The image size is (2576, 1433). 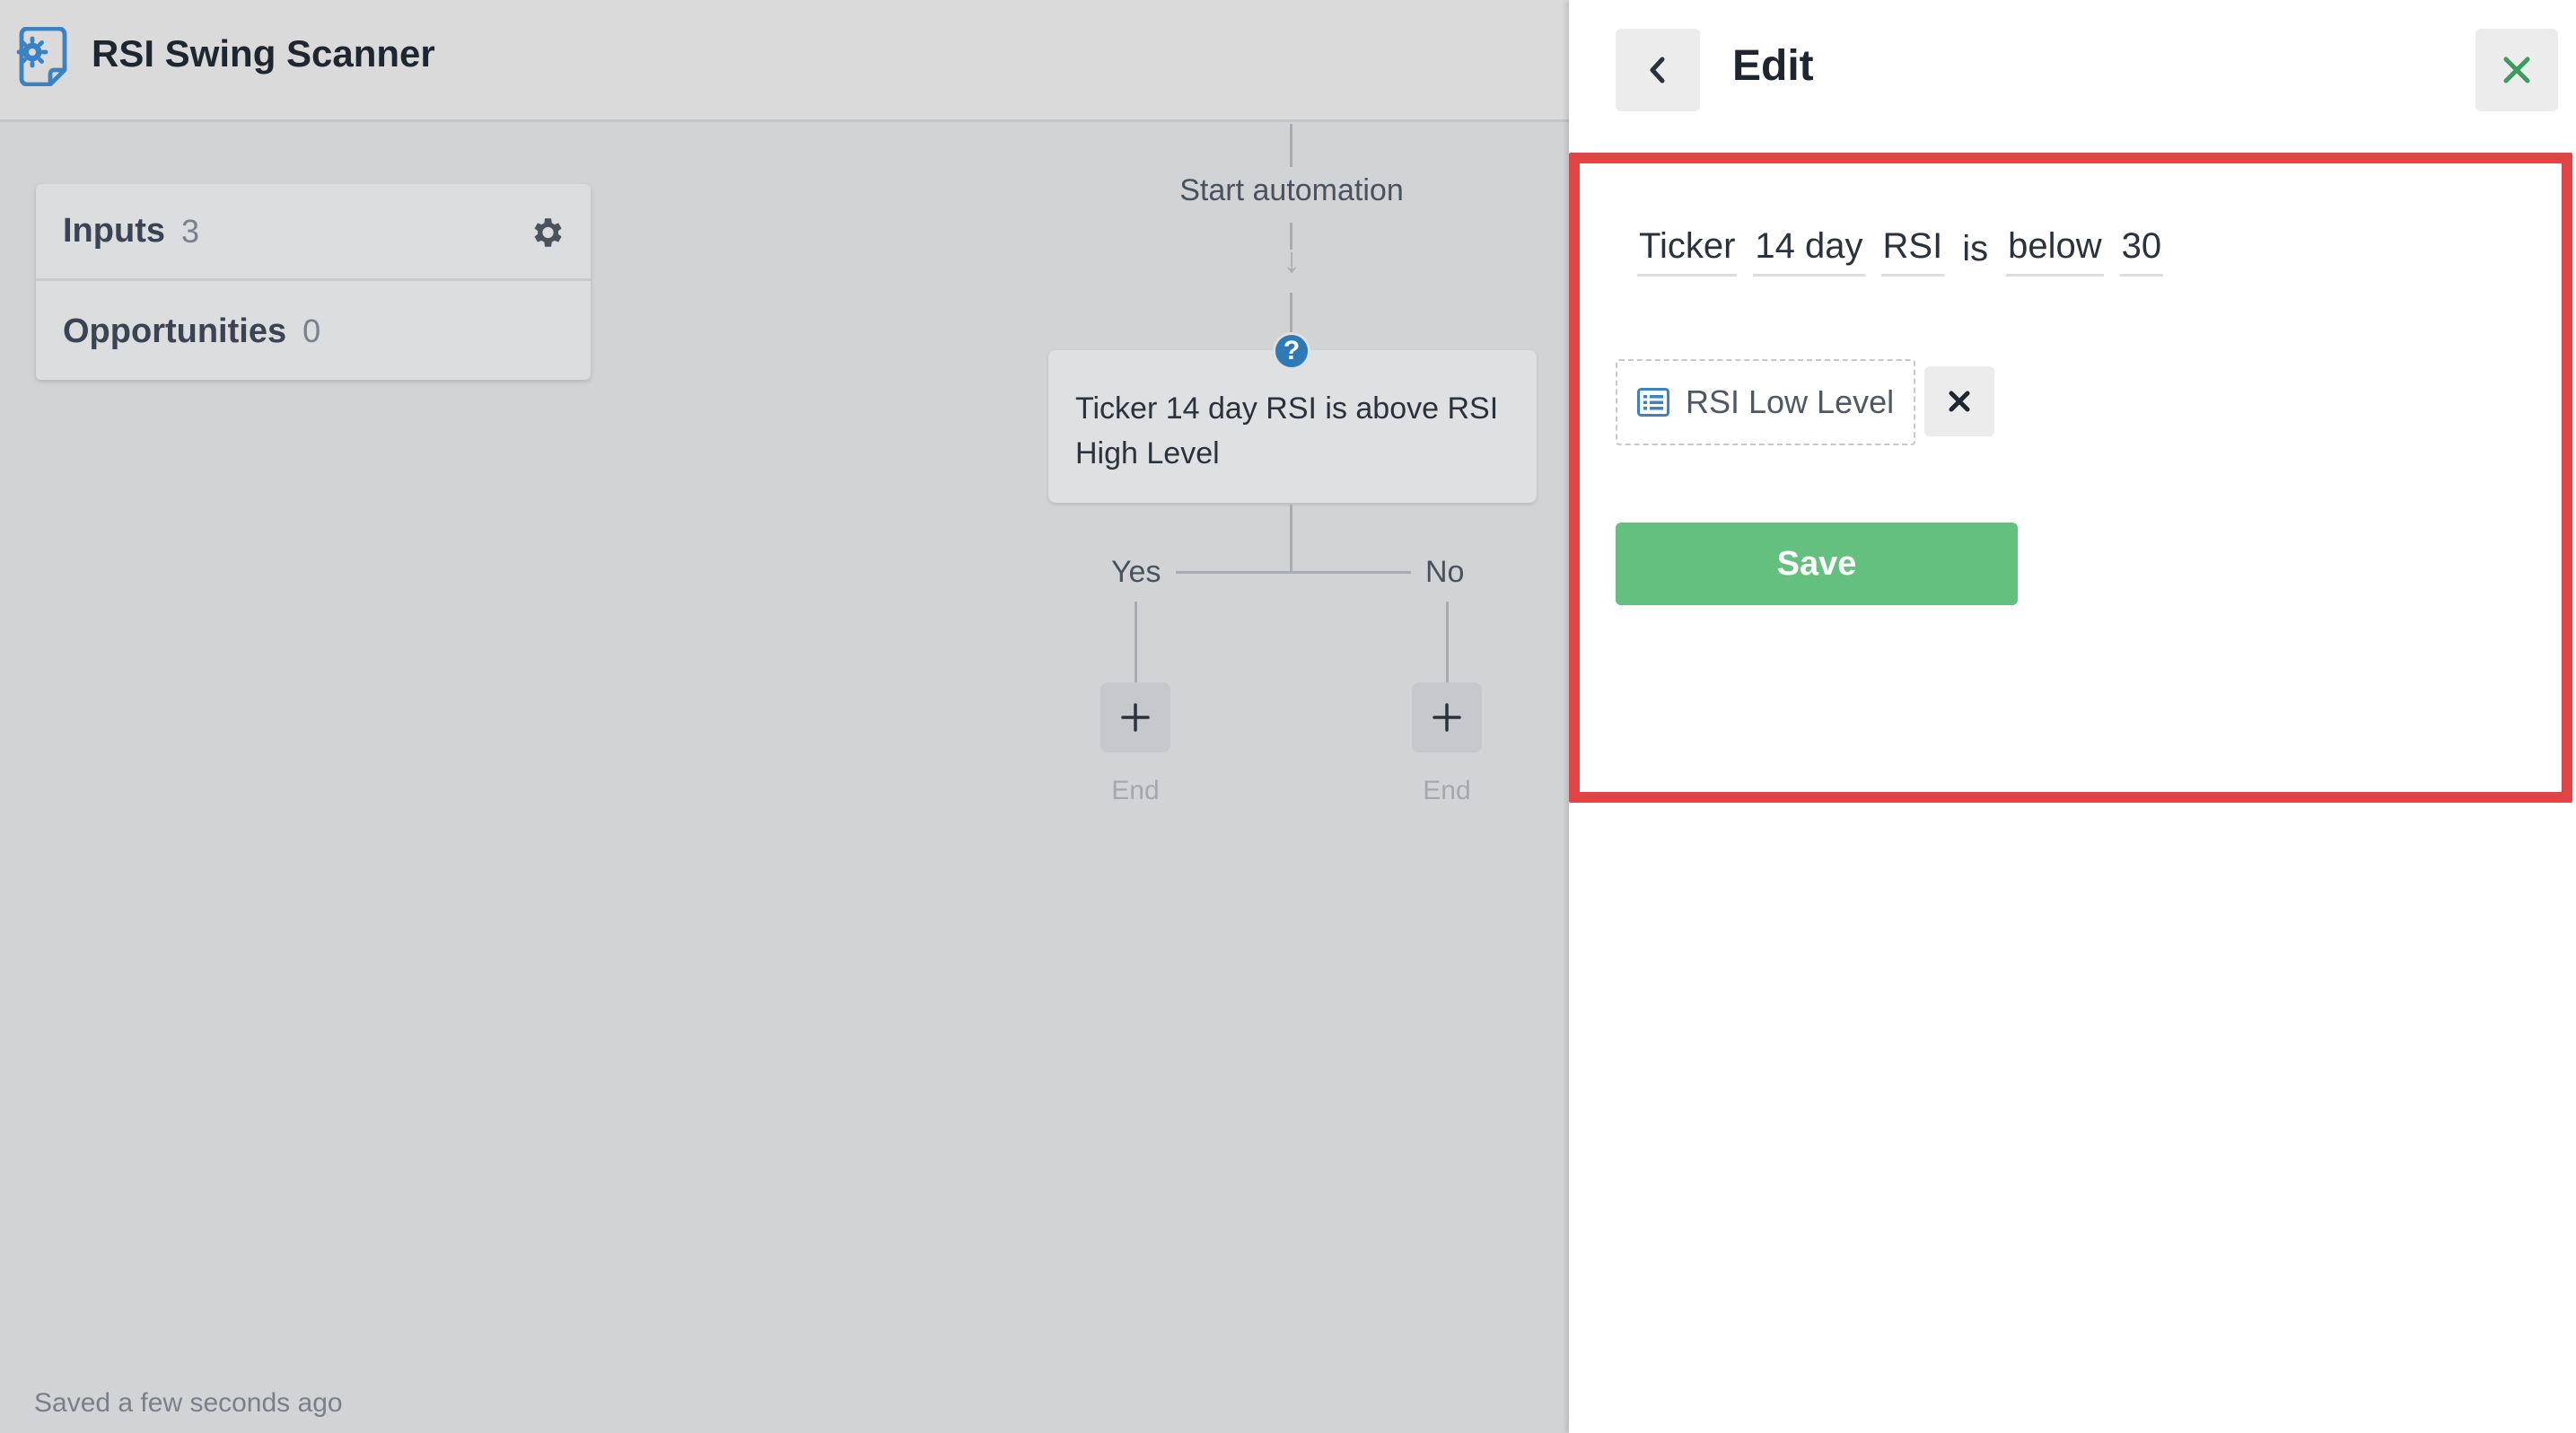 What do you see at coordinates (1975, 248) in the screenshot?
I see `condition-token-is: is` at bounding box center [1975, 248].